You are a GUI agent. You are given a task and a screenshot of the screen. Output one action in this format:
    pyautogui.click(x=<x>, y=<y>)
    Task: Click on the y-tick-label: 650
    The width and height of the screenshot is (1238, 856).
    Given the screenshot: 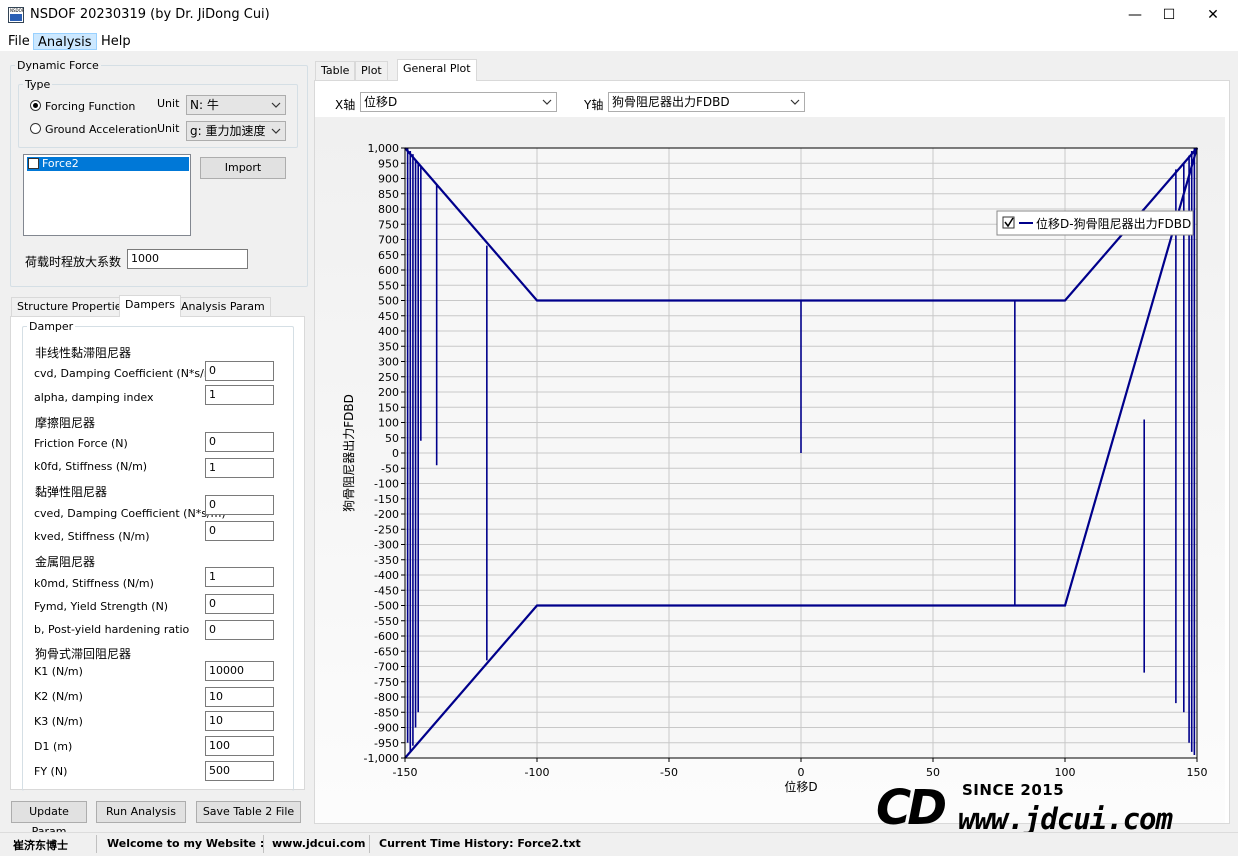 What is the action you would take?
    pyautogui.click(x=388, y=255)
    